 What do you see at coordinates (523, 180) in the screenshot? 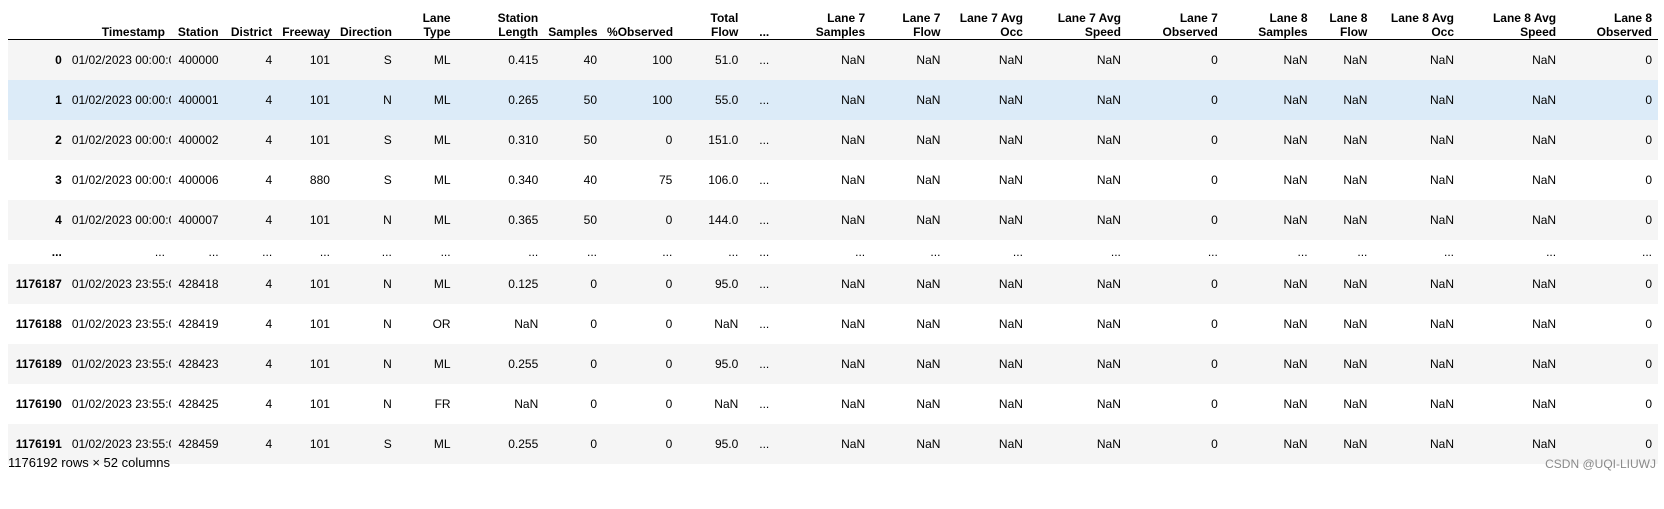
I see `table-cell: 0.340` at bounding box center [523, 180].